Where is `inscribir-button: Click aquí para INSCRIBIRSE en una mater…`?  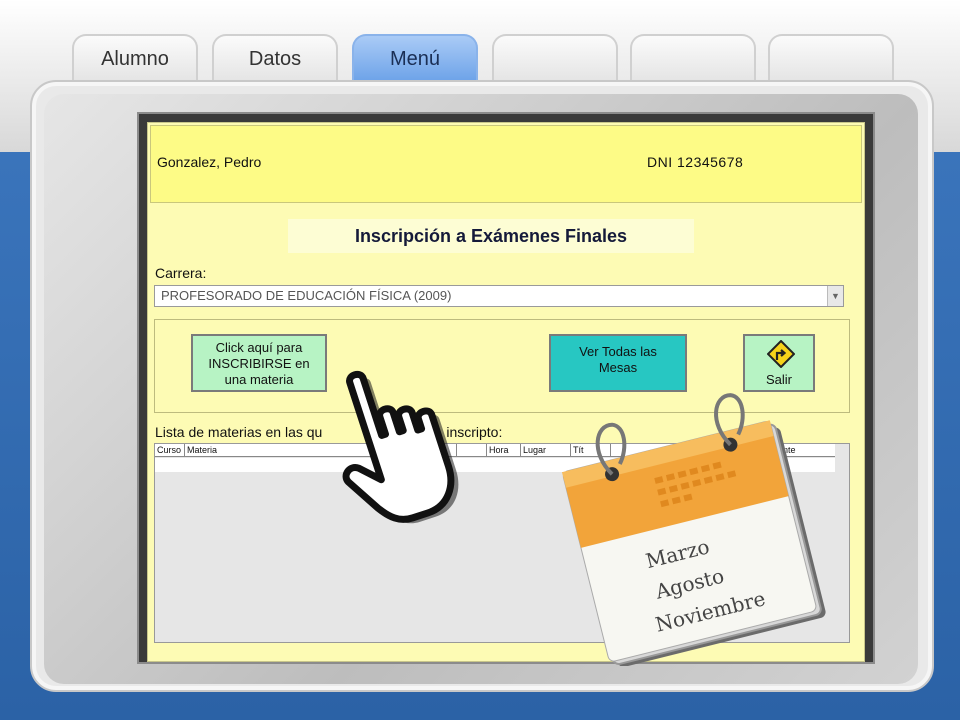 inscribir-button: Click aquí para INSCRIBIRSE en una mater… is located at coordinates (259, 363).